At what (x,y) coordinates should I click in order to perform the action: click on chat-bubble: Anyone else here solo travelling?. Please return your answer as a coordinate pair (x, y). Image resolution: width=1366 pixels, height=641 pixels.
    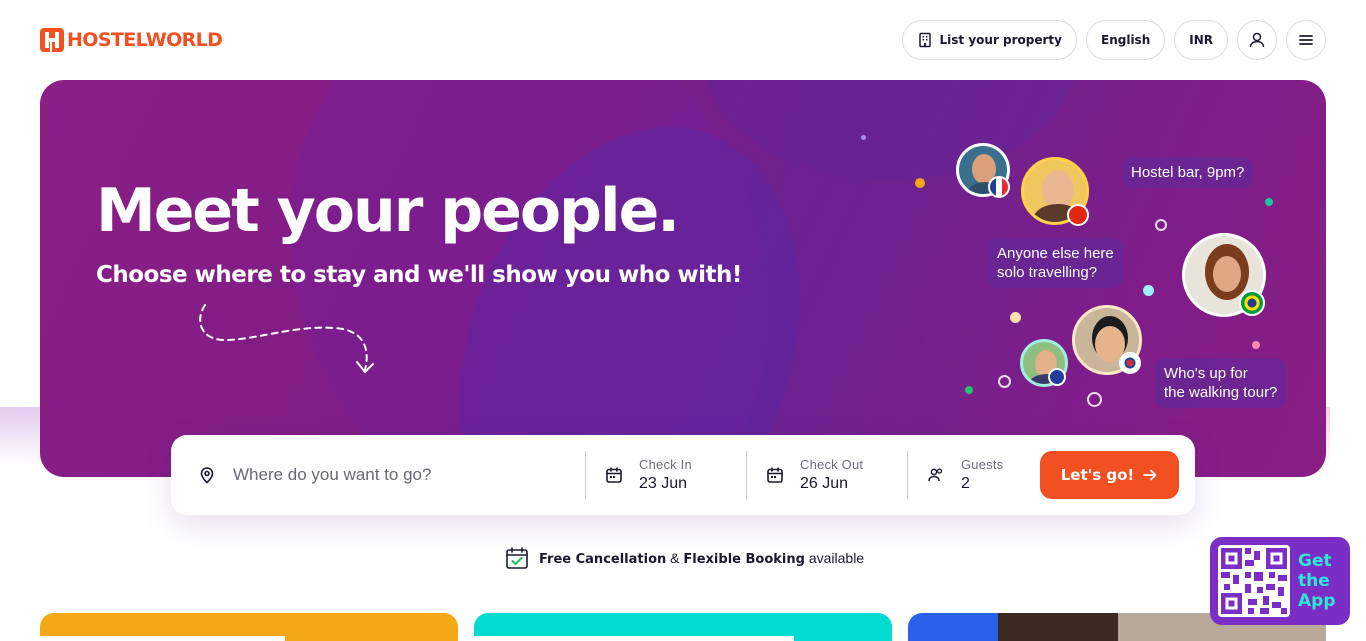
    Looking at the image, I should click on (1055, 263).